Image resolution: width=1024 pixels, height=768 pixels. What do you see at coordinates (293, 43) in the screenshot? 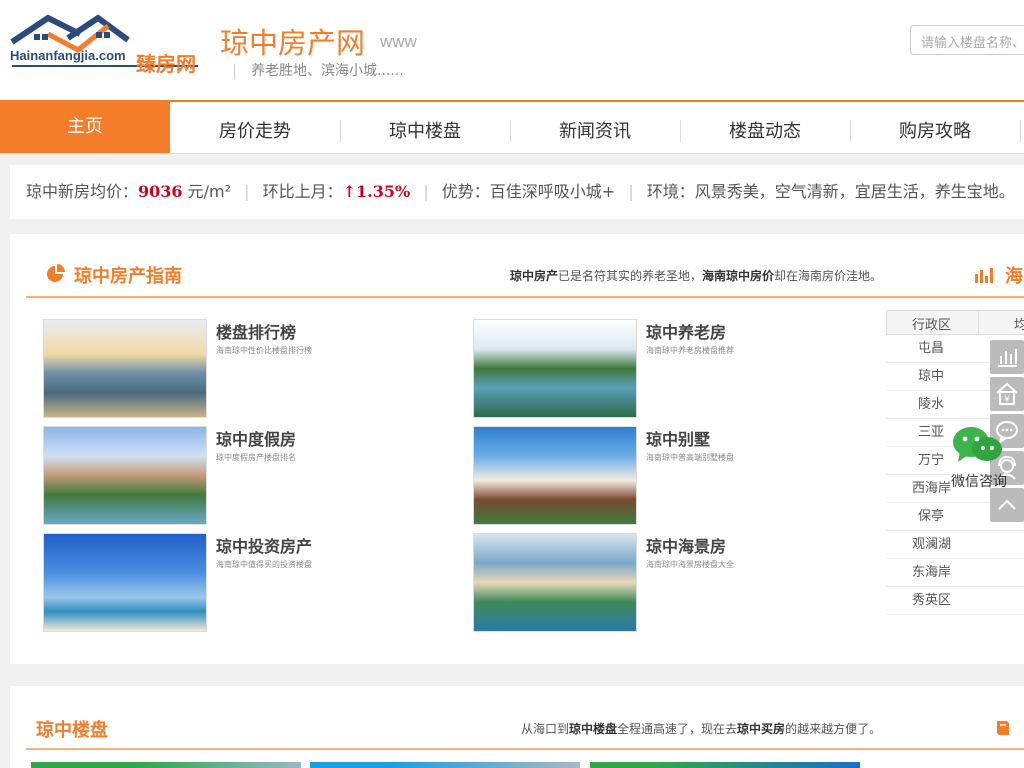
I see `site-title: 琼中房产网` at bounding box center [293, 43].